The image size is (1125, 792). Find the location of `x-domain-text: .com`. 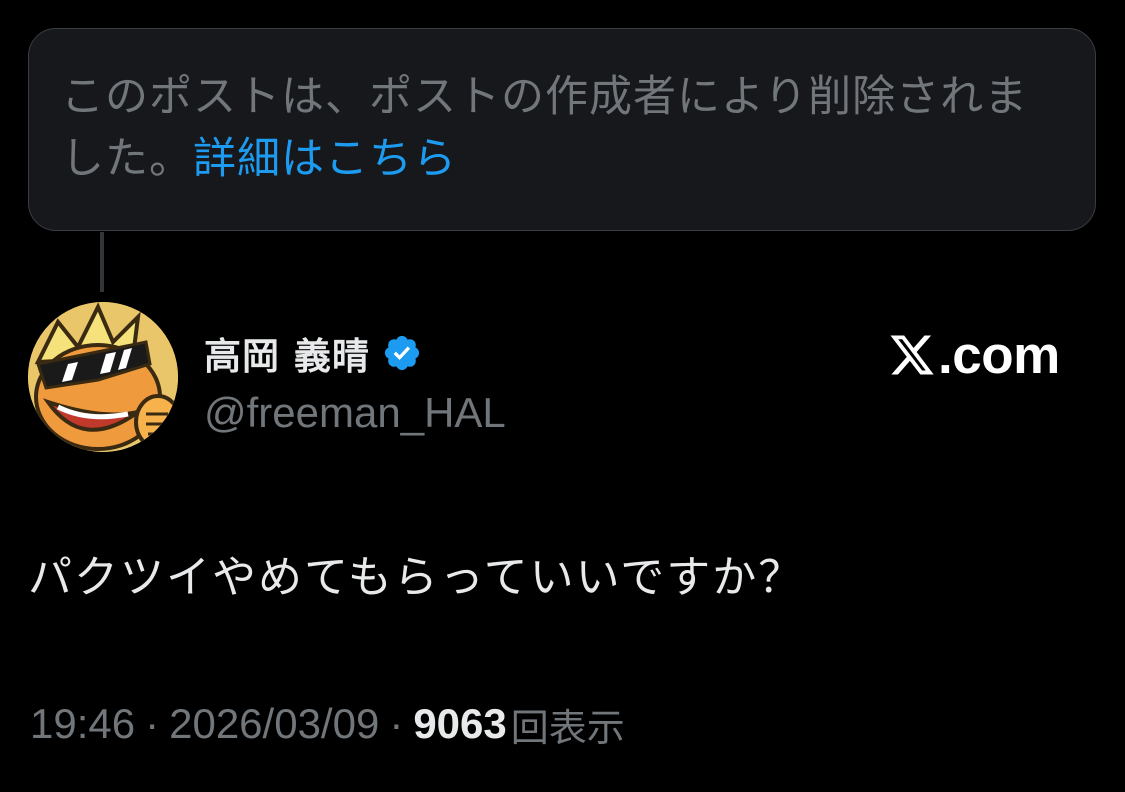

x-domain-text: .com is located at coordinates (999, 355).